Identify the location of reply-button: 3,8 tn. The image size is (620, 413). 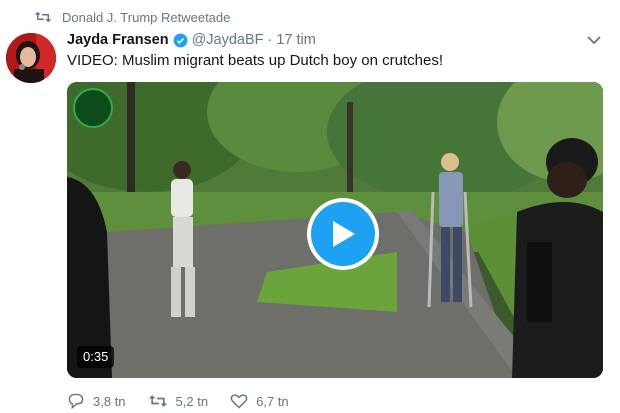
(96, 401).